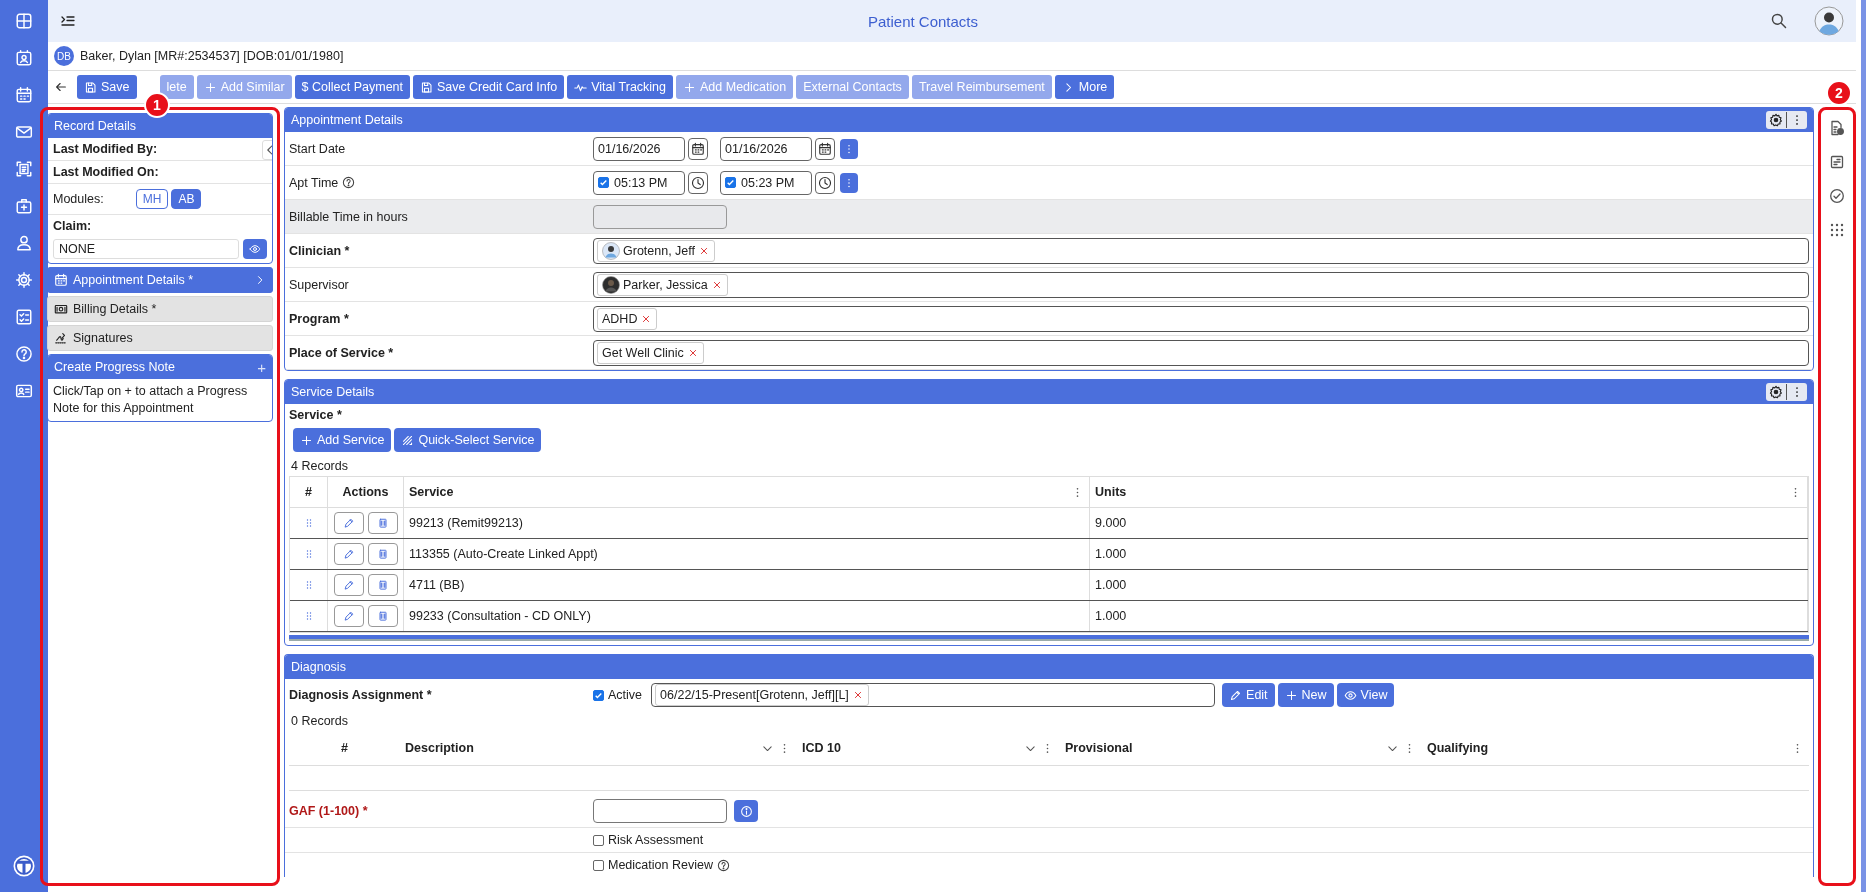 This screenshot has height=892, width=1866. I want to click on document-info-icon, so click(1837, 128).